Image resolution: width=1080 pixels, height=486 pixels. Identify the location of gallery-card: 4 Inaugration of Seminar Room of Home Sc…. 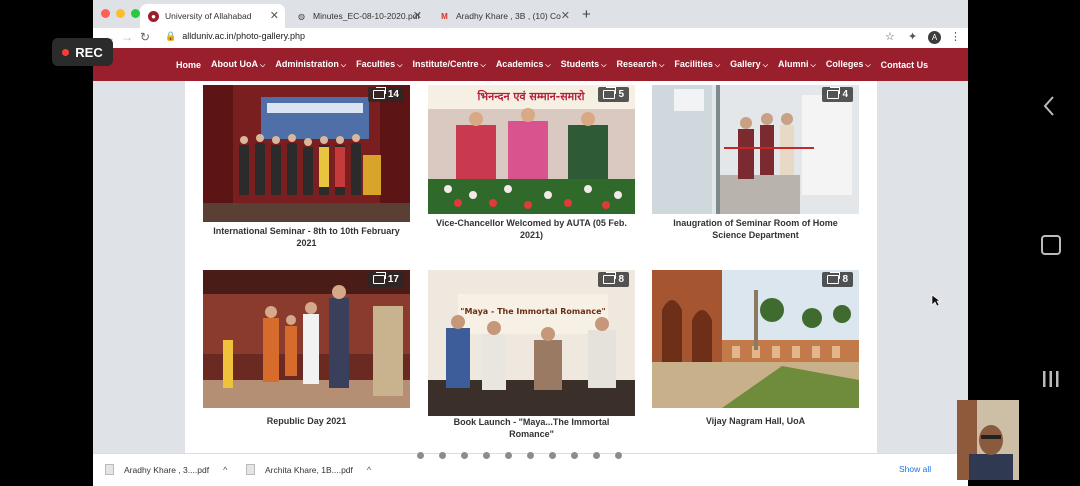
(755, 163).